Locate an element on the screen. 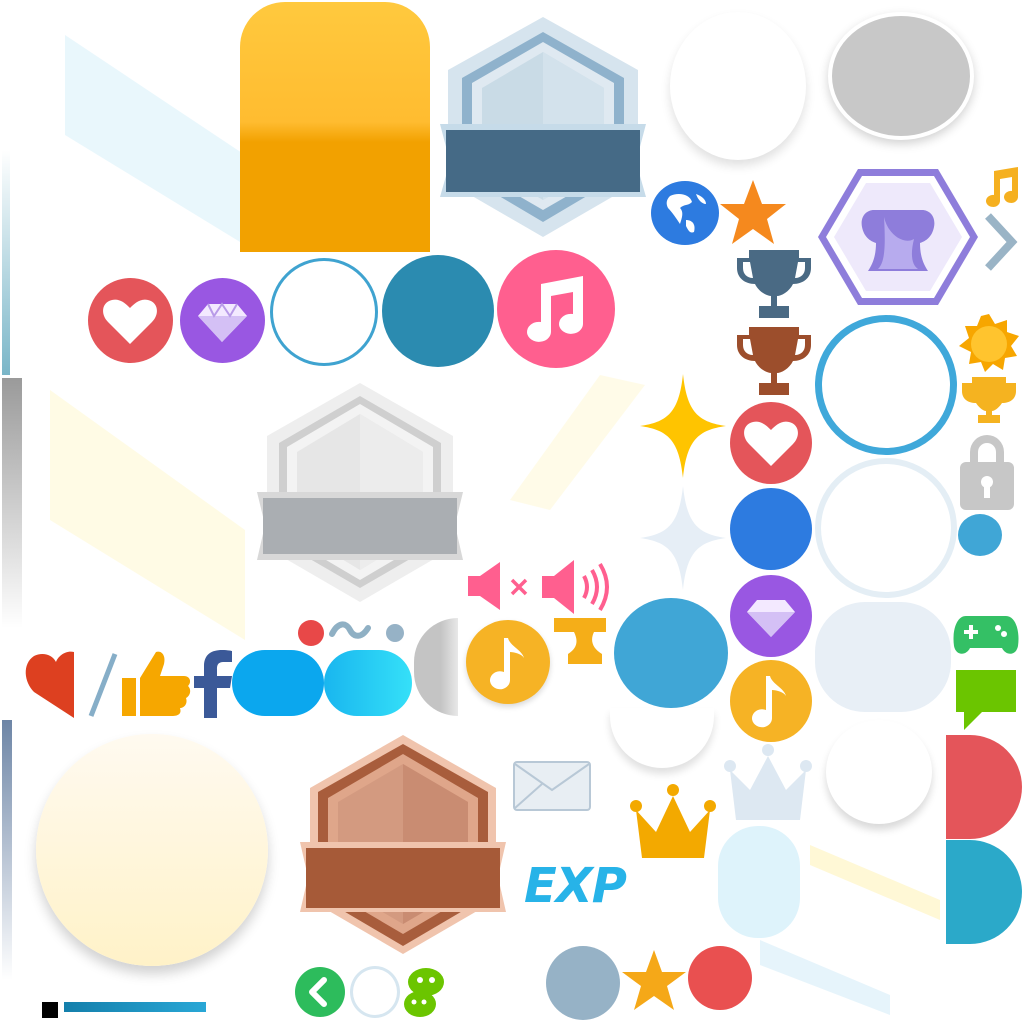 This screenshot has height=1024, width=1024. teal-circle is located at coordinates (438, 311).